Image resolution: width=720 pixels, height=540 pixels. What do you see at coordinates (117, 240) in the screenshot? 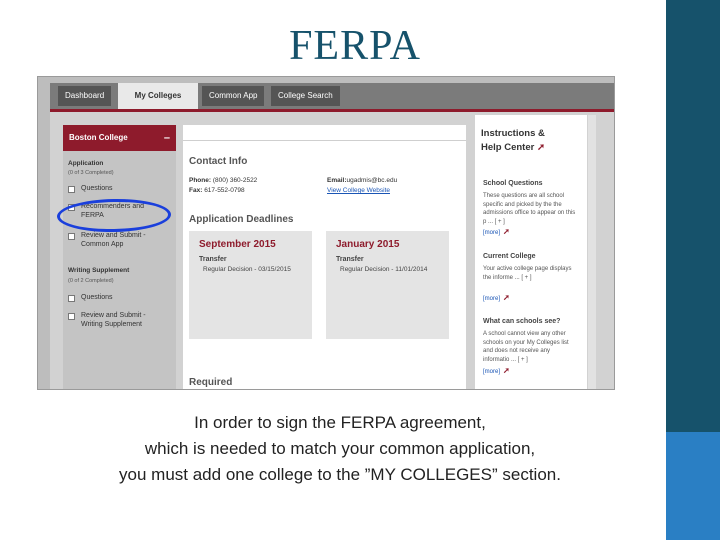
I see `sidebar-item-review-common-app: Review and Submit - Common App` at bounding box center [117, 240].